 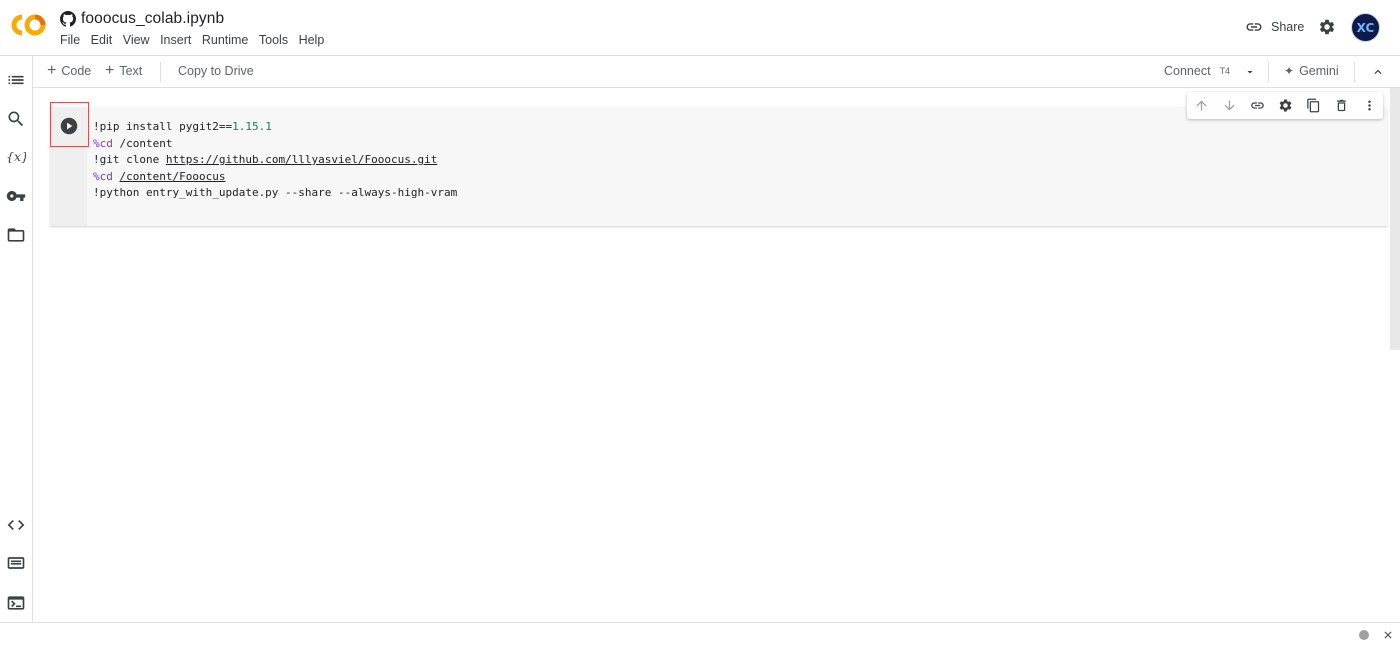 What do you see at coordinates (163, 126) in the screenshot?
I see `code-token: !pip install pygit2==` at bounding box center [163, 126].